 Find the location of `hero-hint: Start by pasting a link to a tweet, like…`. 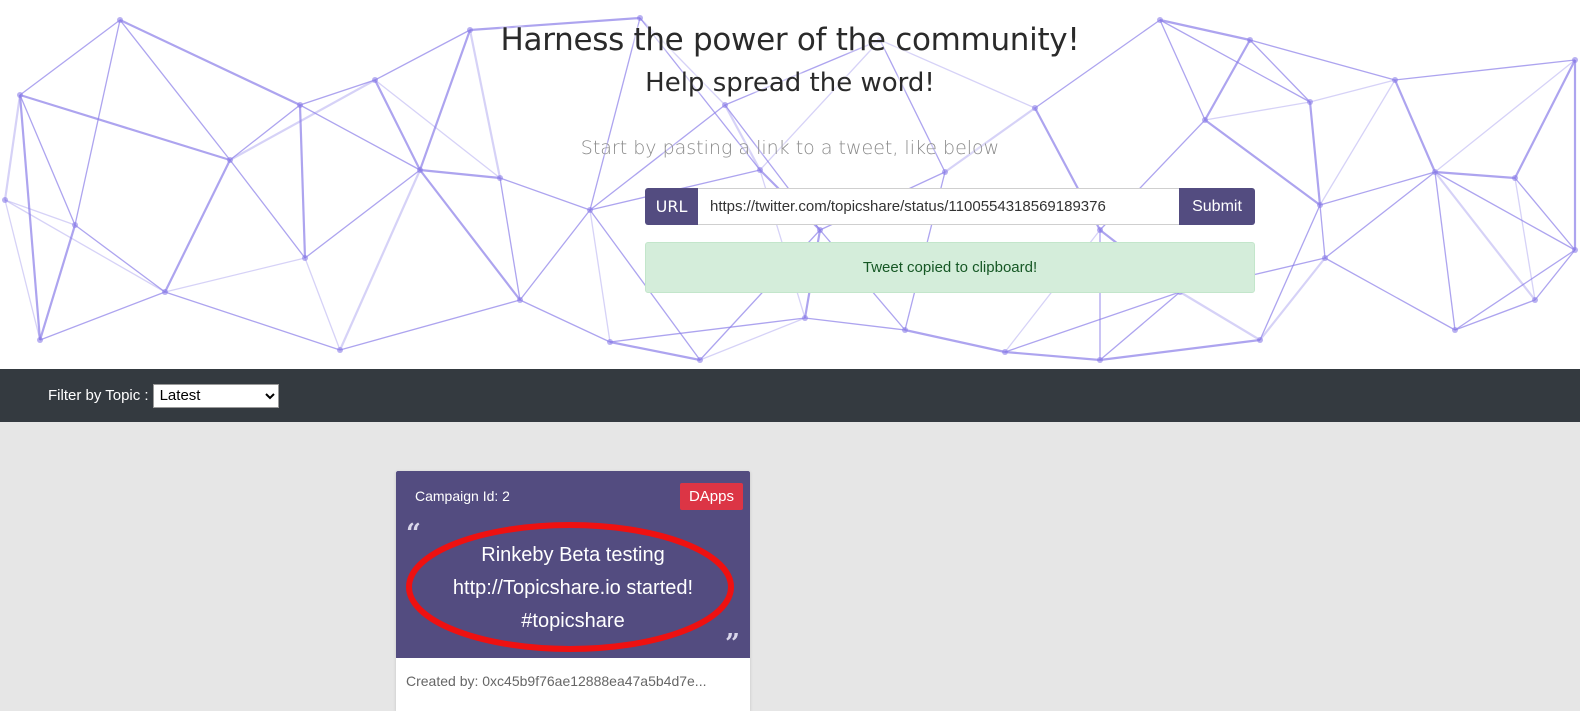

hero-hint: Start by pasting a link to a tweet, like… is located at coordinates (790, 148).